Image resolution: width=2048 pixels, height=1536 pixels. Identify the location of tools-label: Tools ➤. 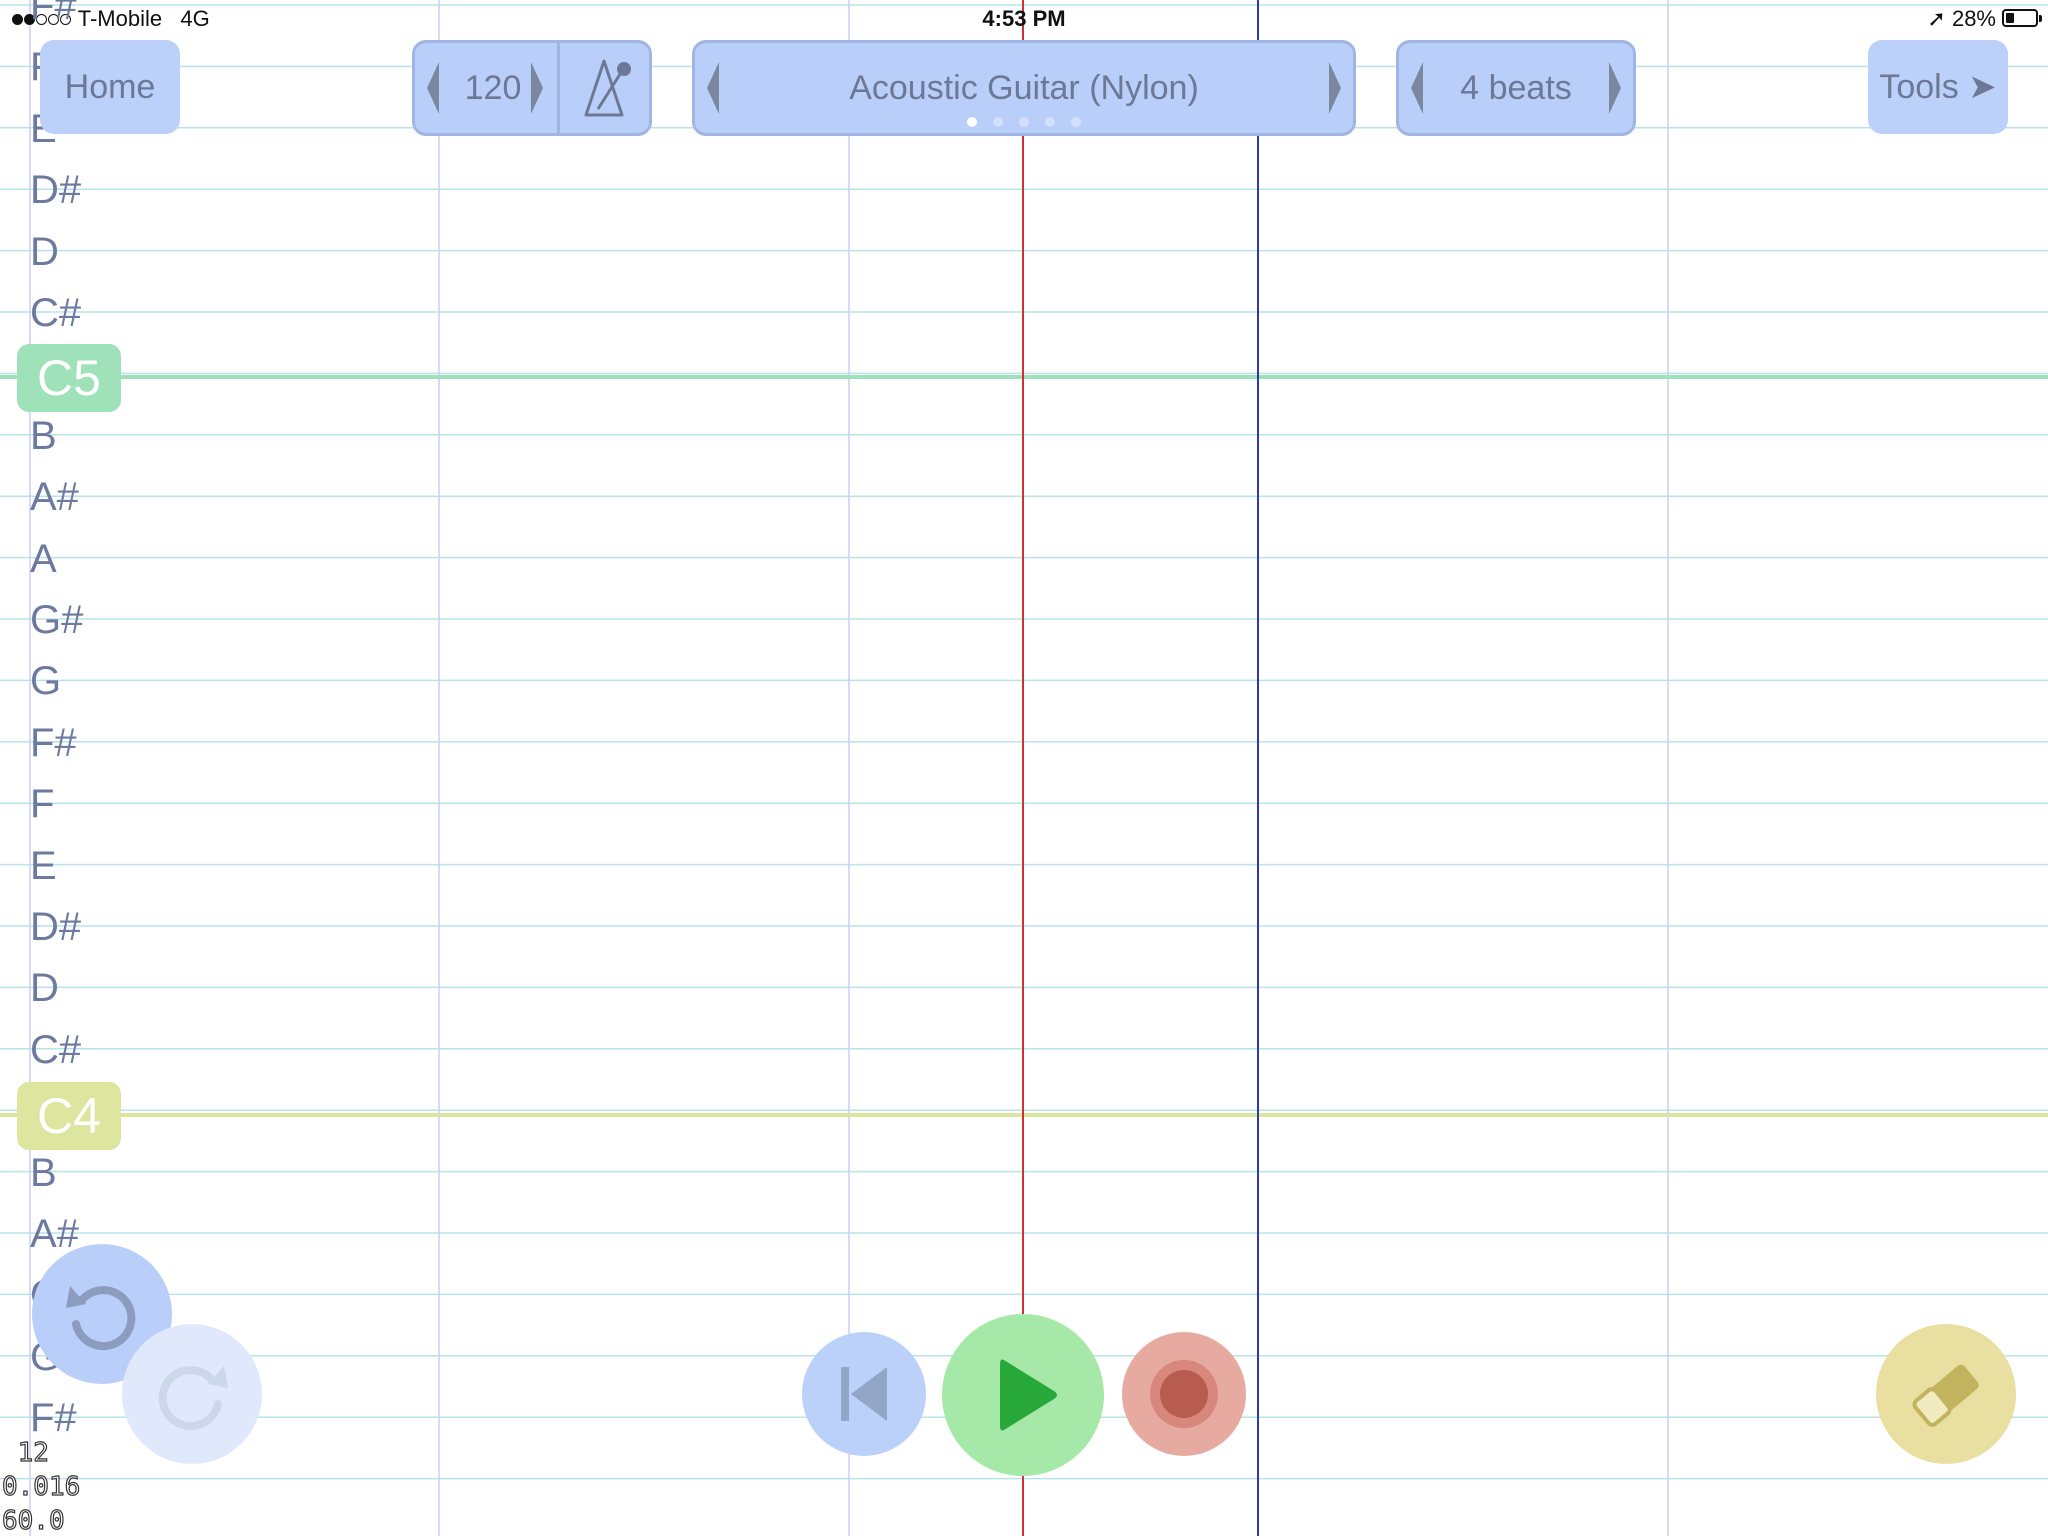
(1938, 87).